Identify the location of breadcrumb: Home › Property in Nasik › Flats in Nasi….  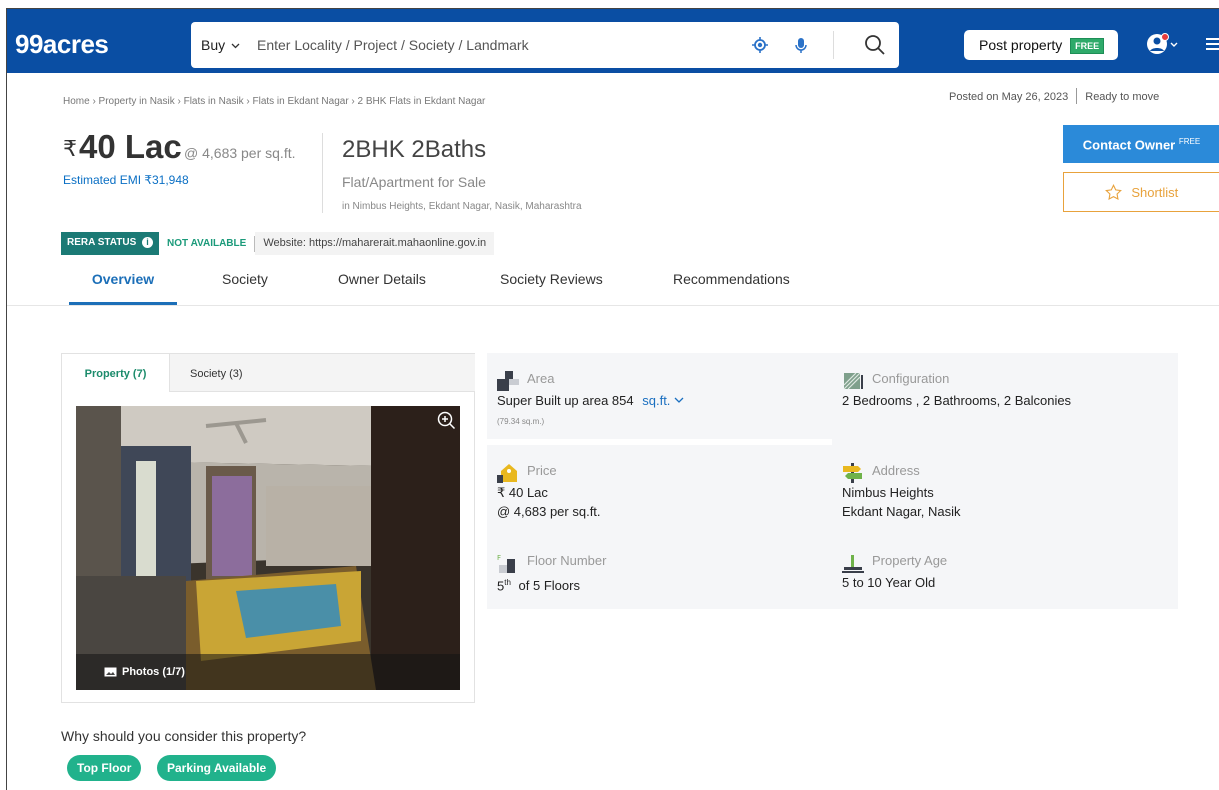
(274, 101).